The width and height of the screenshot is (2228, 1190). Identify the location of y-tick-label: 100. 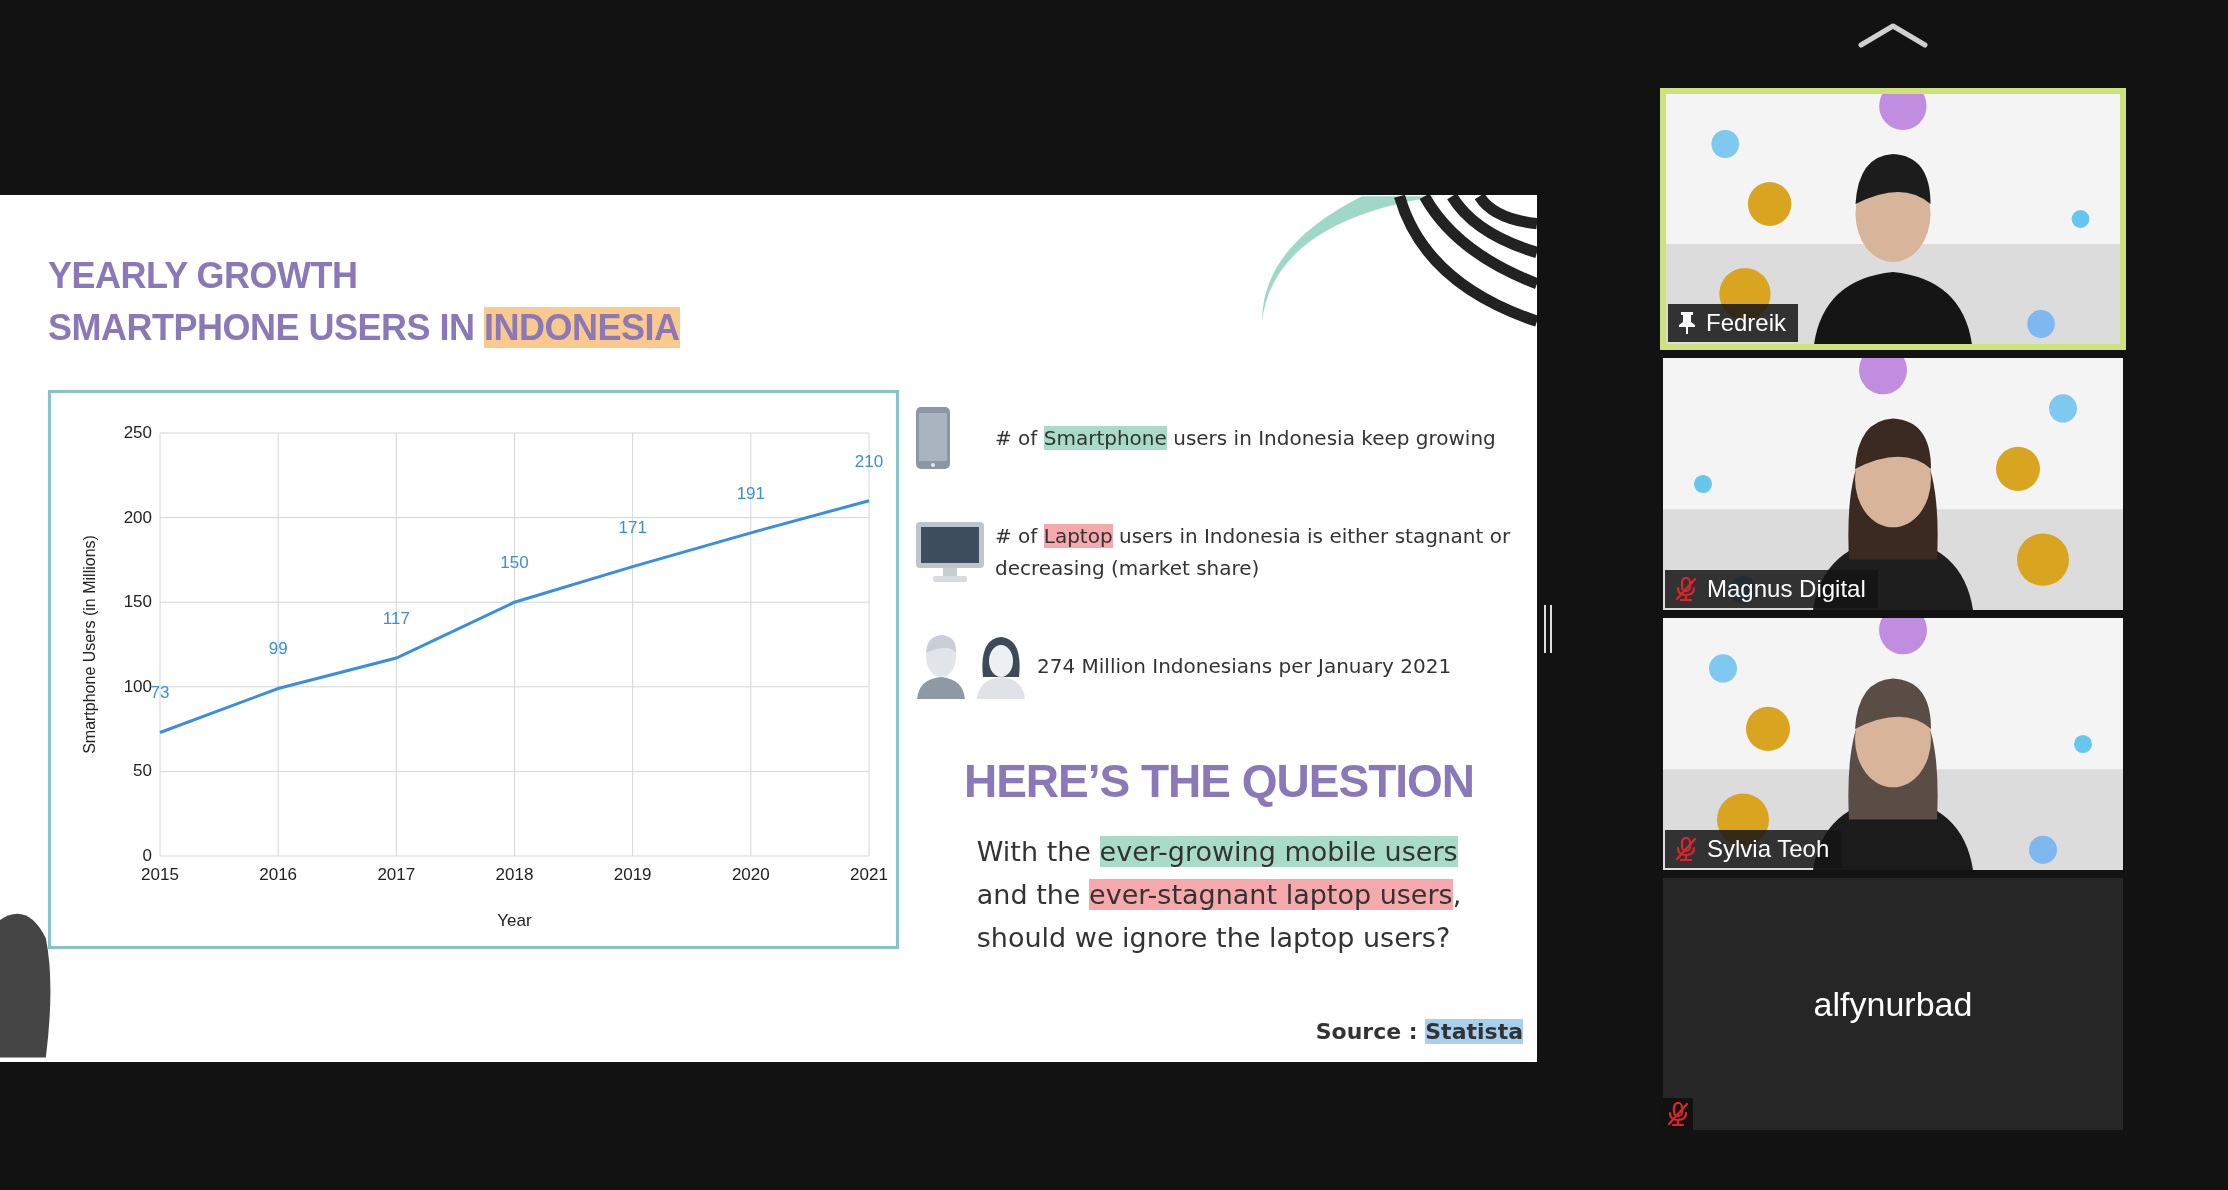
(137, 686).